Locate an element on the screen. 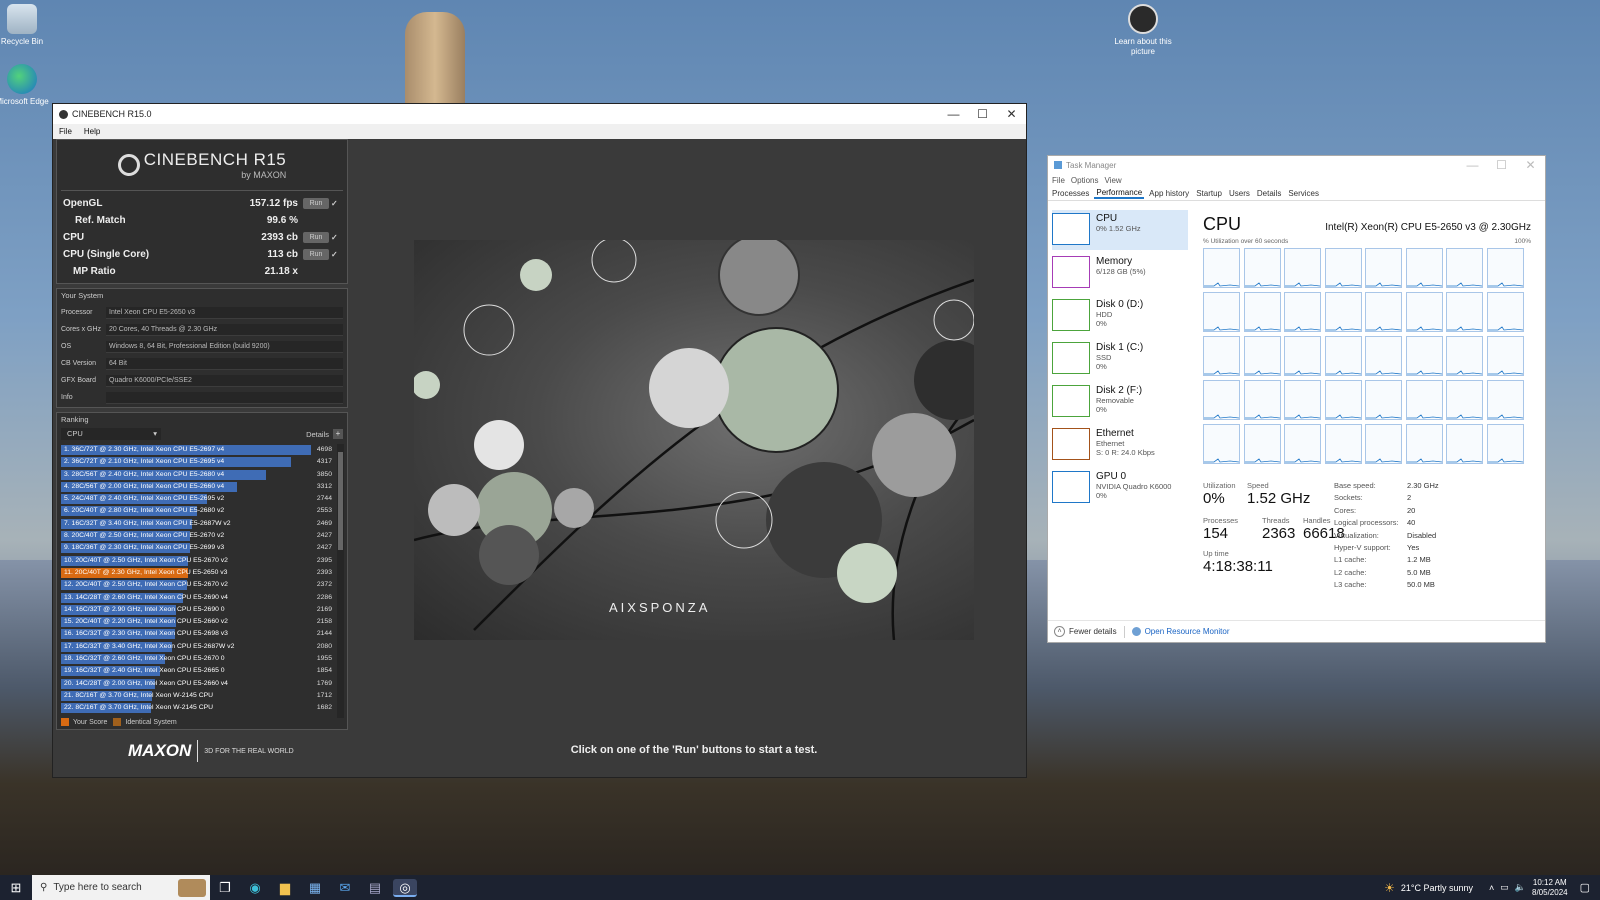 This screenshot has height=900, width=1600. perf-sidebar-item: Disk 2 (F:) Removable 0% is located at coordinates (1120, 402).